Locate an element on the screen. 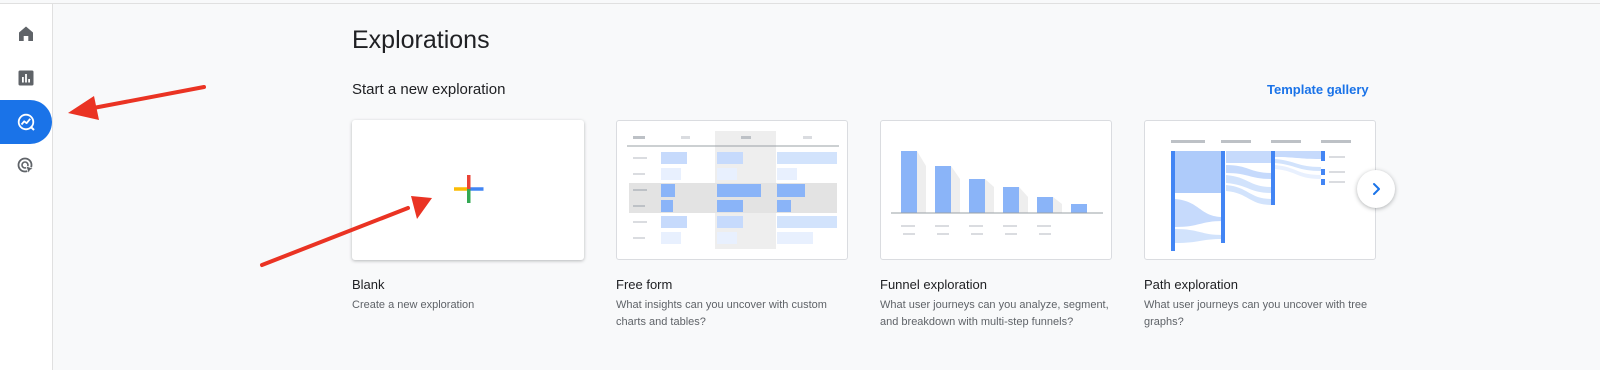 The width and height of the screenshot is (1600, 370). home-icon is located at coordinates (26, 33).